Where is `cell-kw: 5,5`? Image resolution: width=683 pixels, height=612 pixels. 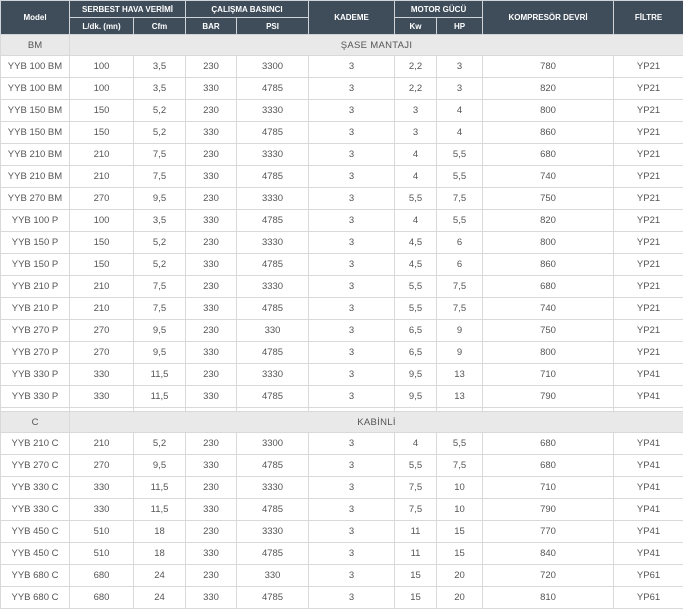 cell-kw: 5,5 is located at coordinates (416, 286).